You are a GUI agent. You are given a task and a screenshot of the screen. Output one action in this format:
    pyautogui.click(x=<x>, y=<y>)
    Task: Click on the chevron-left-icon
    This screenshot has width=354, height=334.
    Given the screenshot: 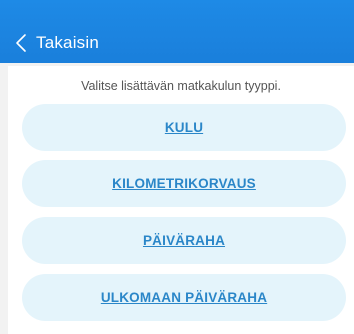 What is the action you would take?
    pyautogui.click(x=21, y=43)
    